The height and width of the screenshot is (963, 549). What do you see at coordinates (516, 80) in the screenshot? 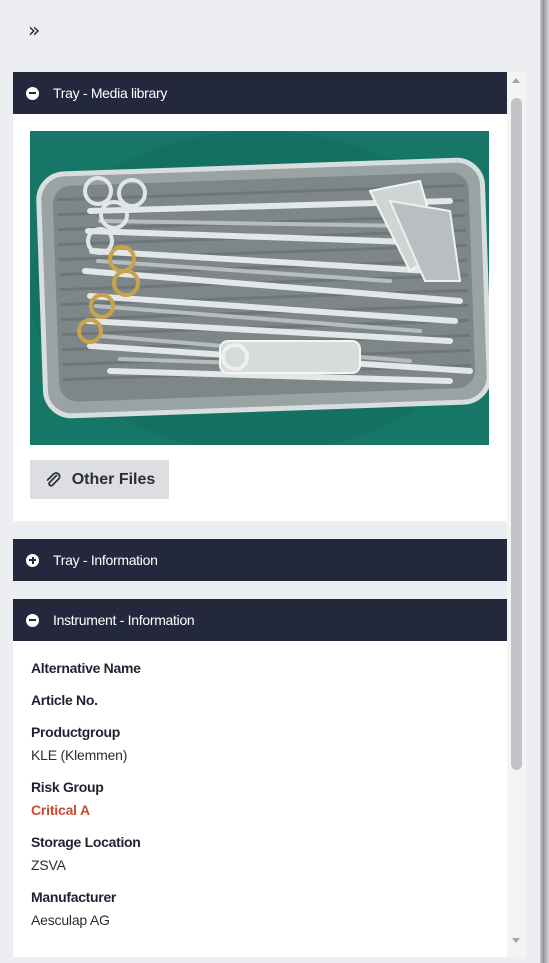
I see `scroll-up-arrow-icon` at bounding box center [516, 80].